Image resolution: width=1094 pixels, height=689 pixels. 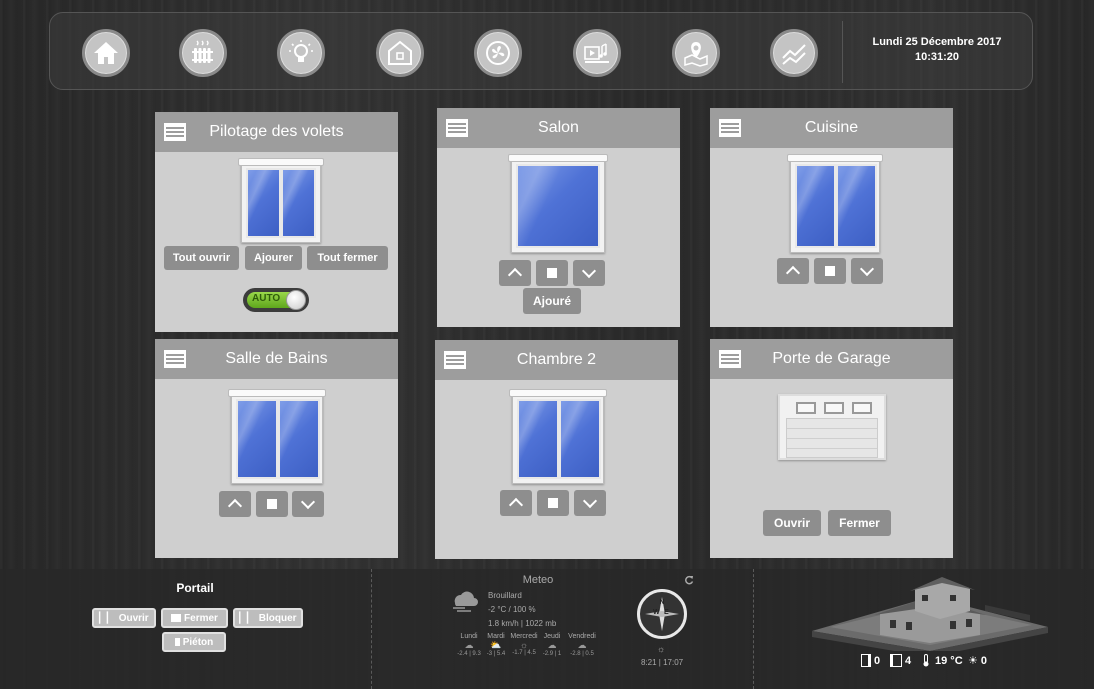 I want to click on card-title: Salon, so click(x=558, y=127).